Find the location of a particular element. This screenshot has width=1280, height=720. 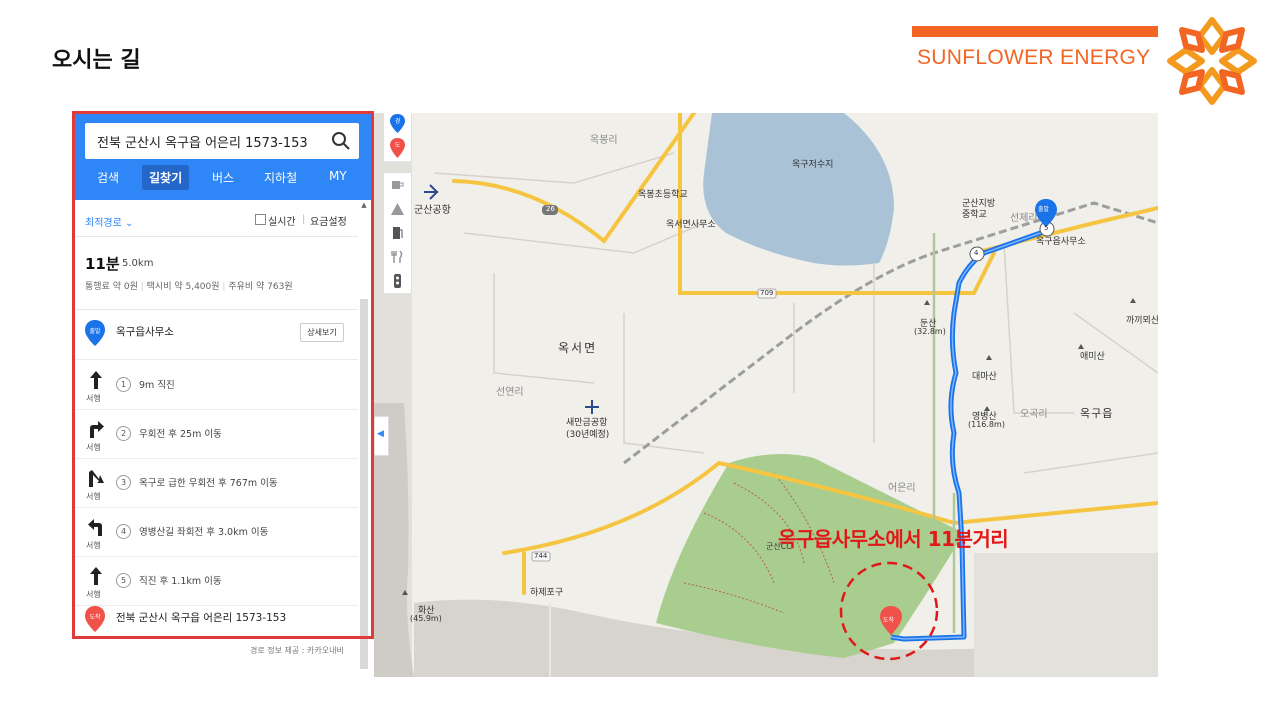

fuel-icon is located at coordinates (398, 233).